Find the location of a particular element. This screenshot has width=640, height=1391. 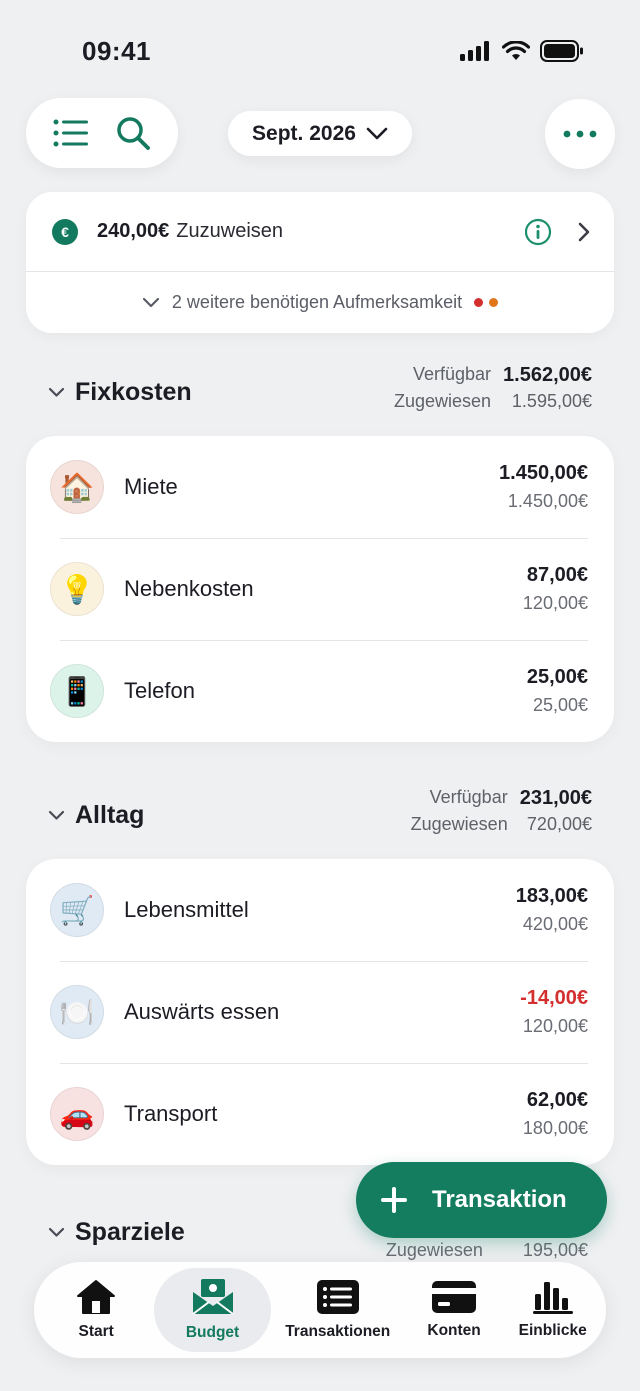

group-title-text: Alltag is located at coordinates (110, 815).